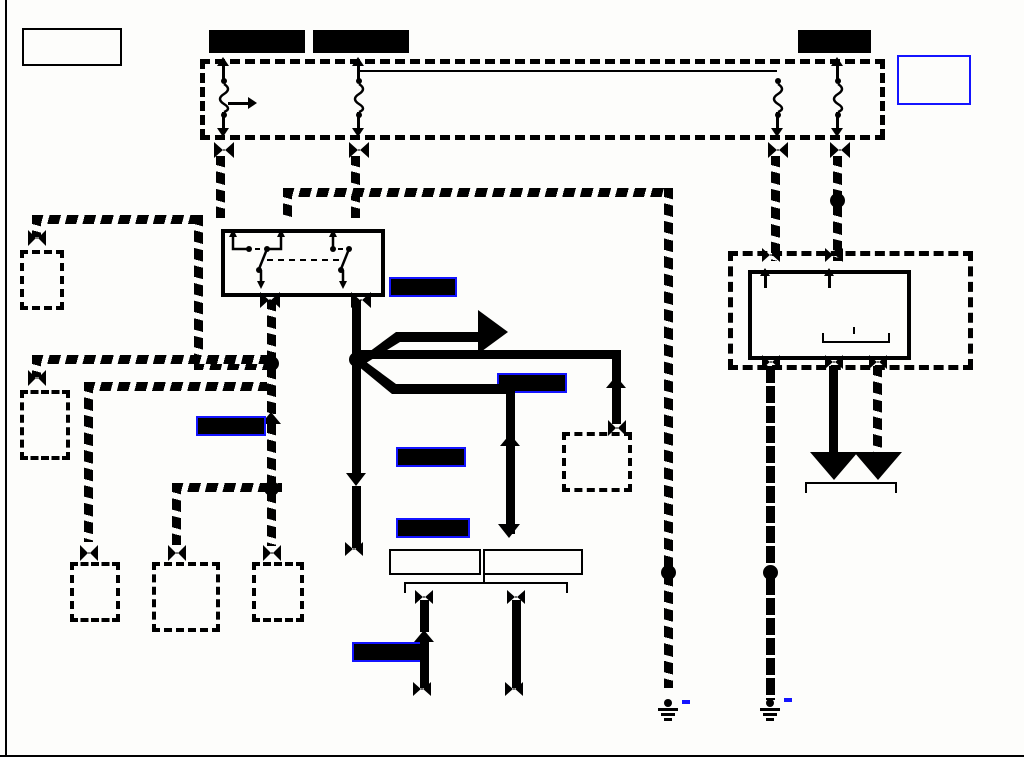  Describe the element at coordinates (775, 208) in the screenshot. I see `wire-383-segment` at that location.